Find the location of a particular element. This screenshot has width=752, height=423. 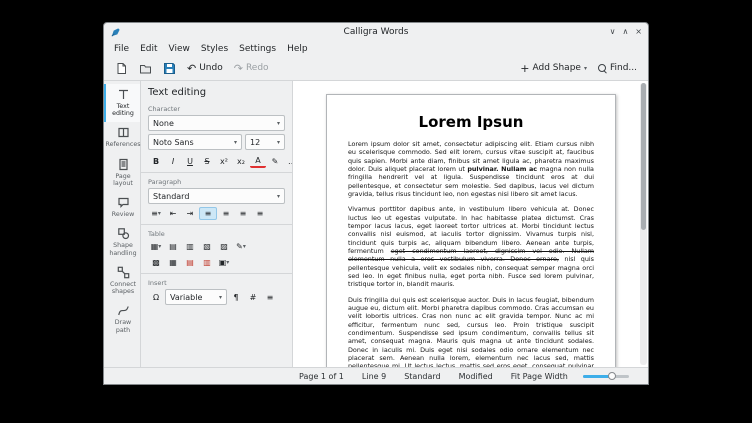

paragraph-style-select: Standard ▾ is located at coordinates (216, 196).